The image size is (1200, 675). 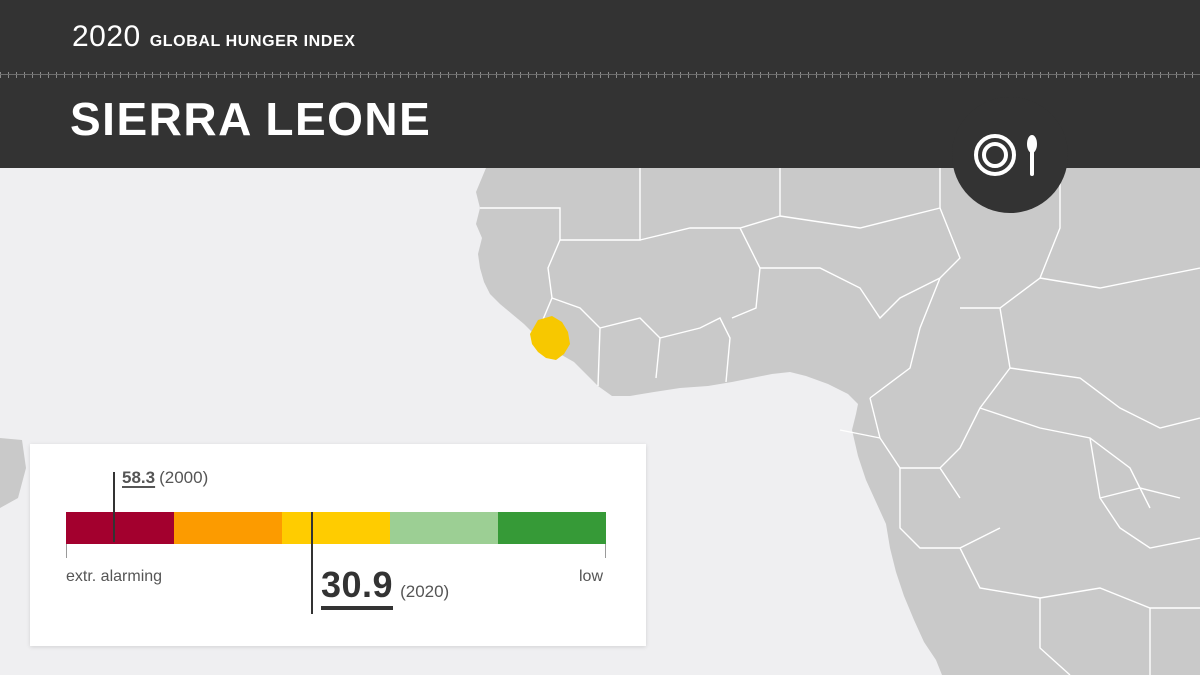 What do you see at coordinates (114, 507) in the screenshot?
I see `score-2000-marker` at bounding box center [114, 507].